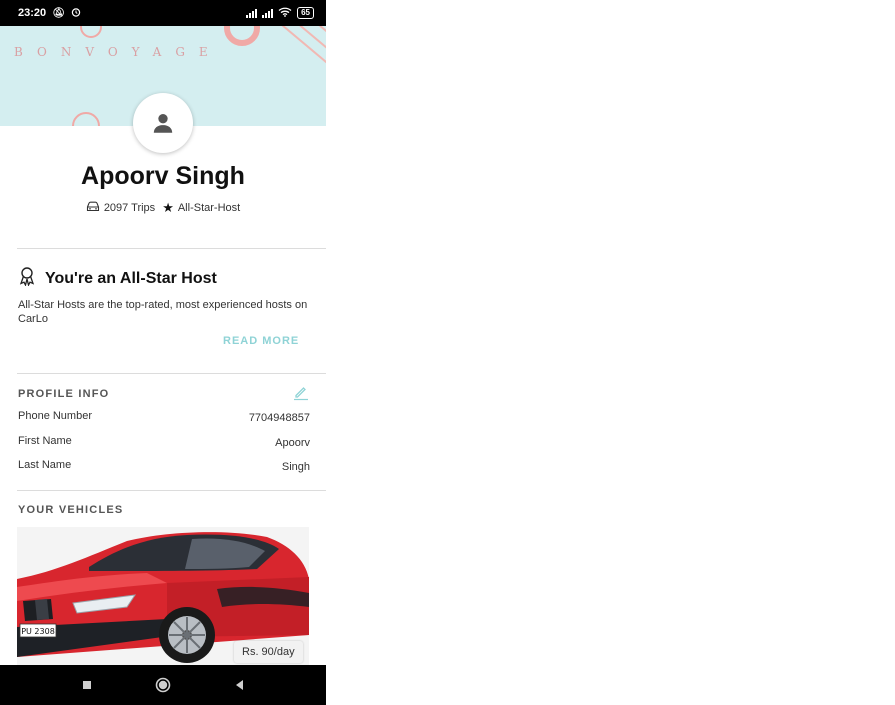 The width and height of the screenshot is (895, 705). I want to click on info-value: Apoorv, so click(292, 443).